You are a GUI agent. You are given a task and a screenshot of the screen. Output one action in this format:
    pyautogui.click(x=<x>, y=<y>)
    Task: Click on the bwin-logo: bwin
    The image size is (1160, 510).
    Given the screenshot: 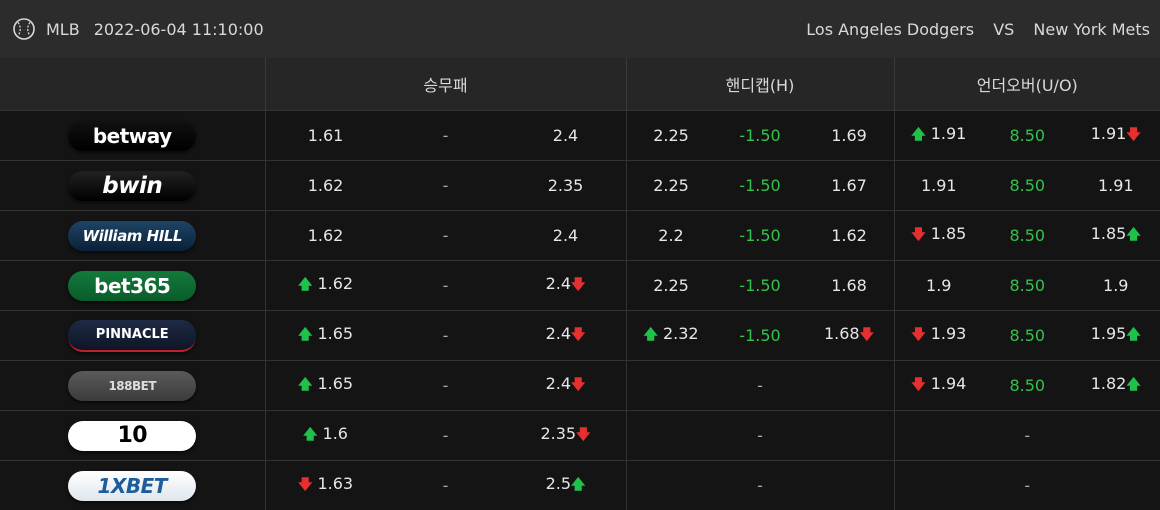 What is the action you would take?
    pyautogui.click(x=132, y=186)
    